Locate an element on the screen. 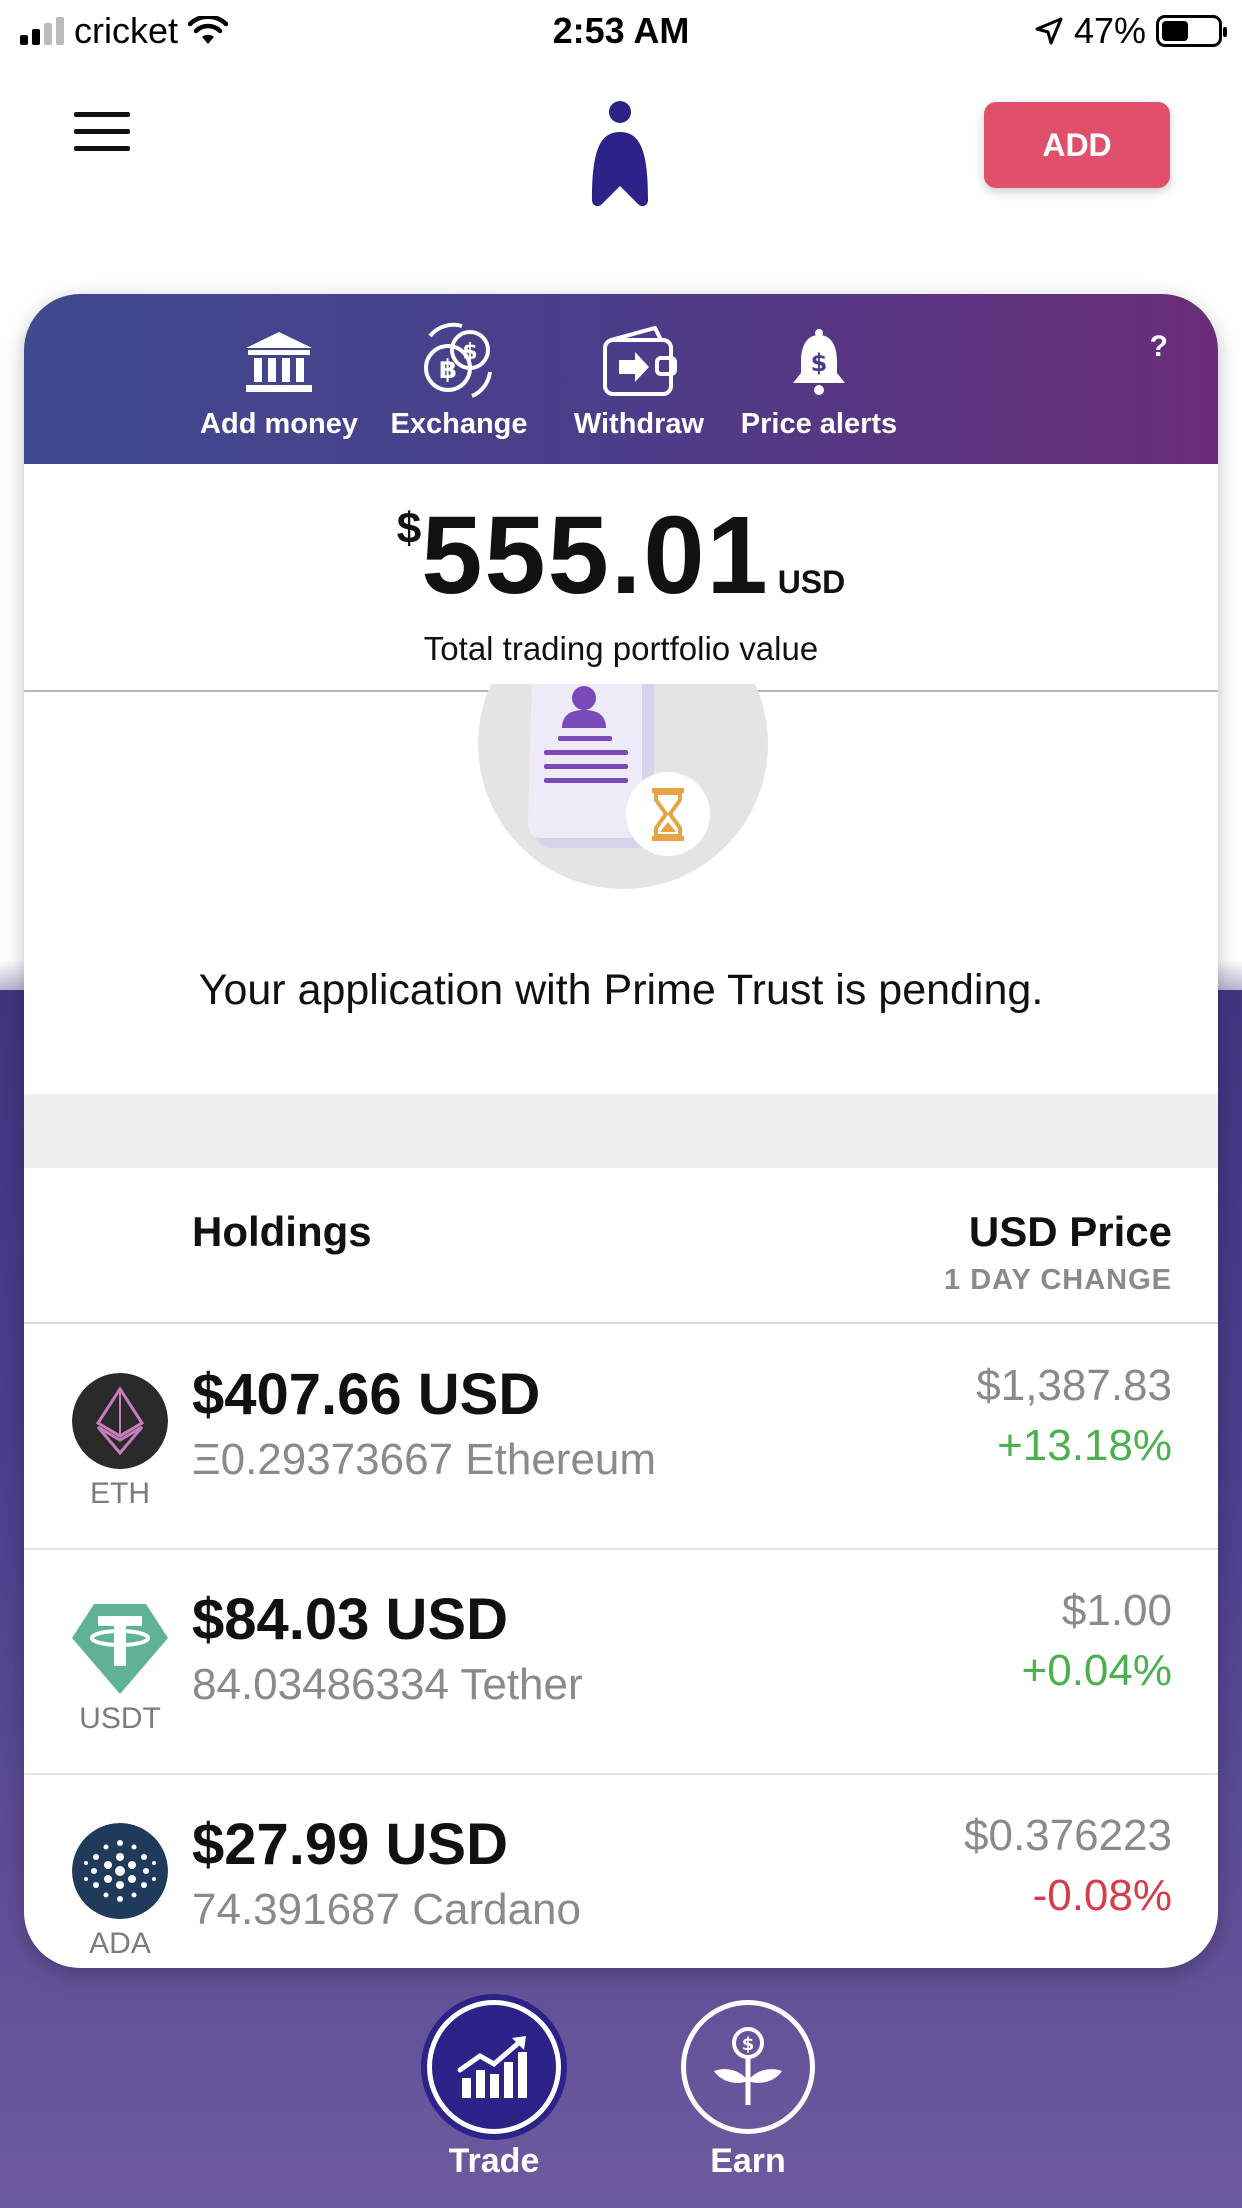  holding-usd-value: $407.66 USD is located at coordinates (366, 1394).